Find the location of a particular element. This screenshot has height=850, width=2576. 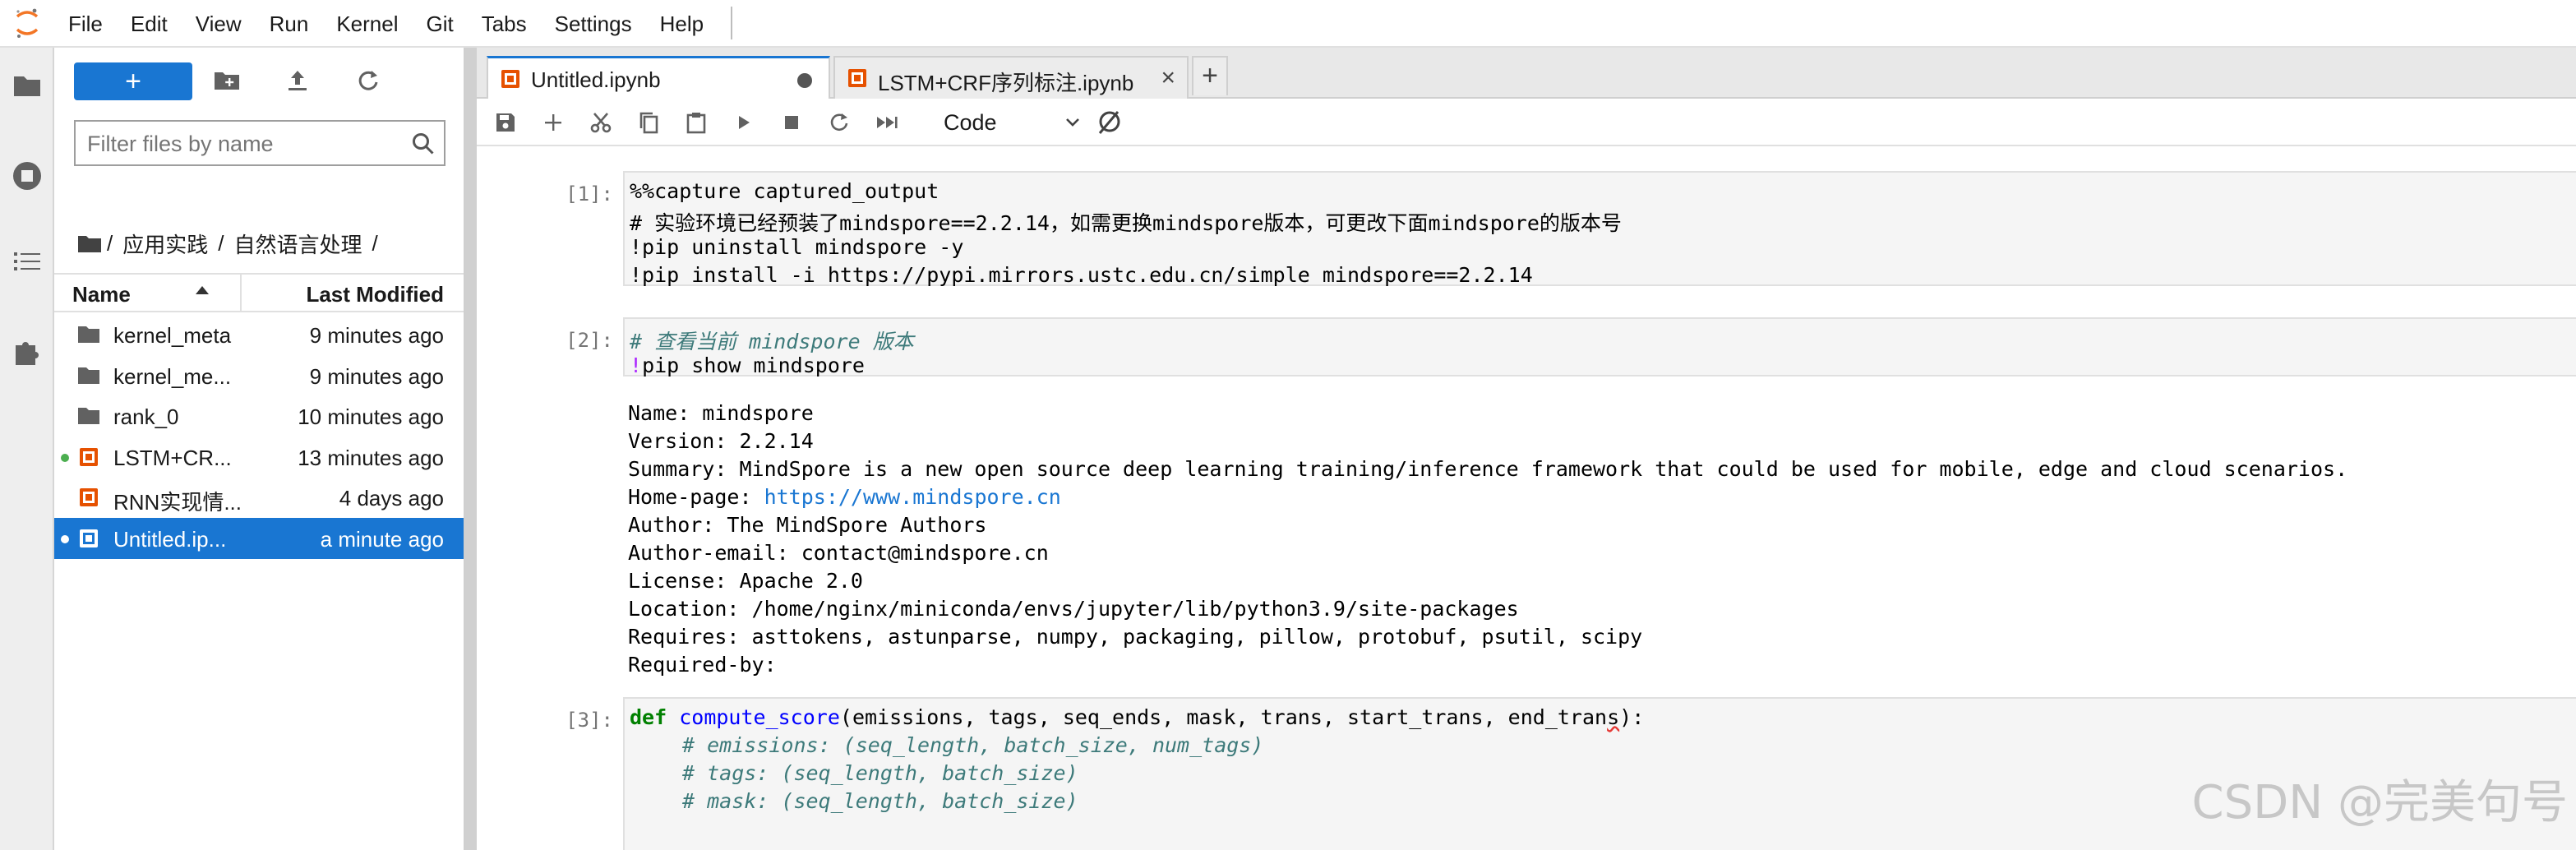

cell-prompt: [2]: is located at coordinates (590, 341).